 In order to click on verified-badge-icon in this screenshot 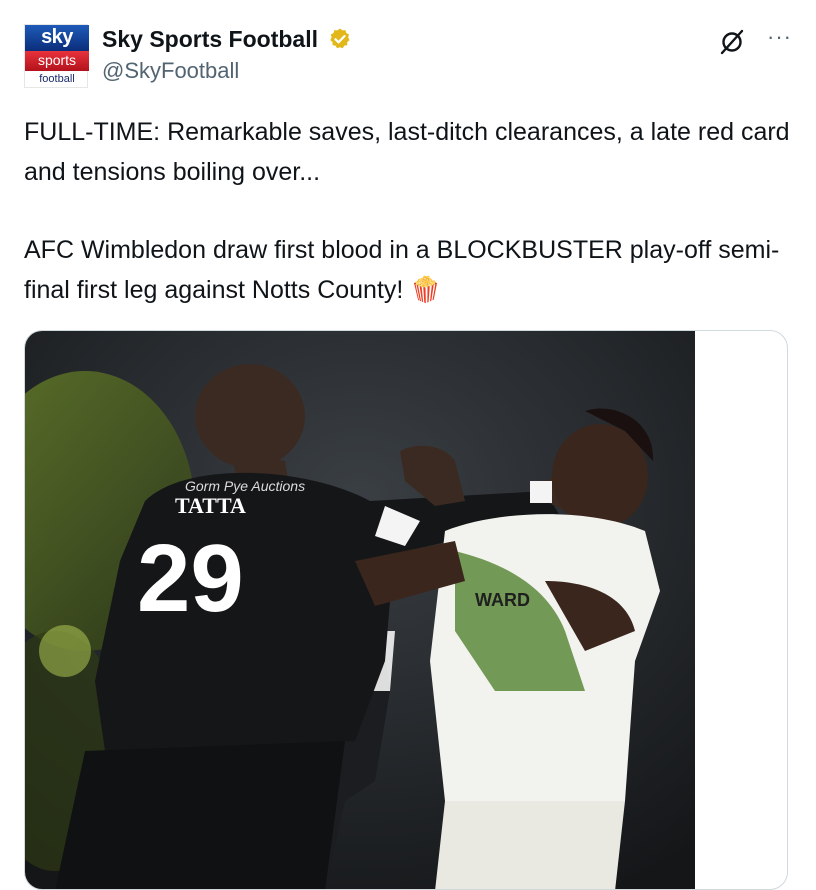, I will do `click(340, 39)`.